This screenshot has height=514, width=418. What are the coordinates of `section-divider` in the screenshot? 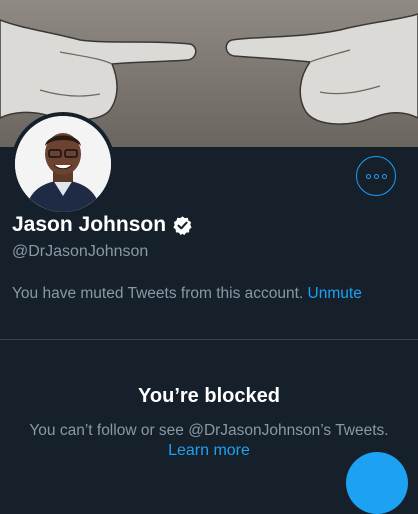 It's located at (209, 339).